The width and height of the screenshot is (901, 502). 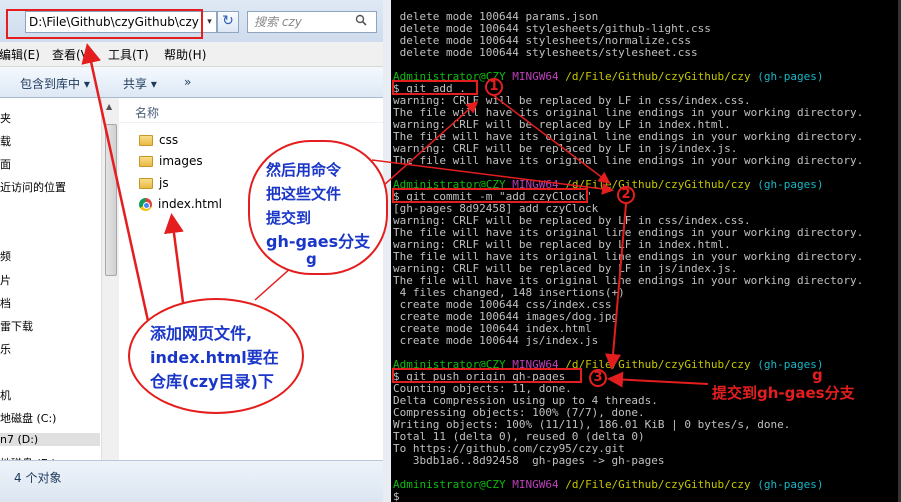 I want to click on nav-item-drive-c: 地磁盘 (C:), so click(x=28, y=418).